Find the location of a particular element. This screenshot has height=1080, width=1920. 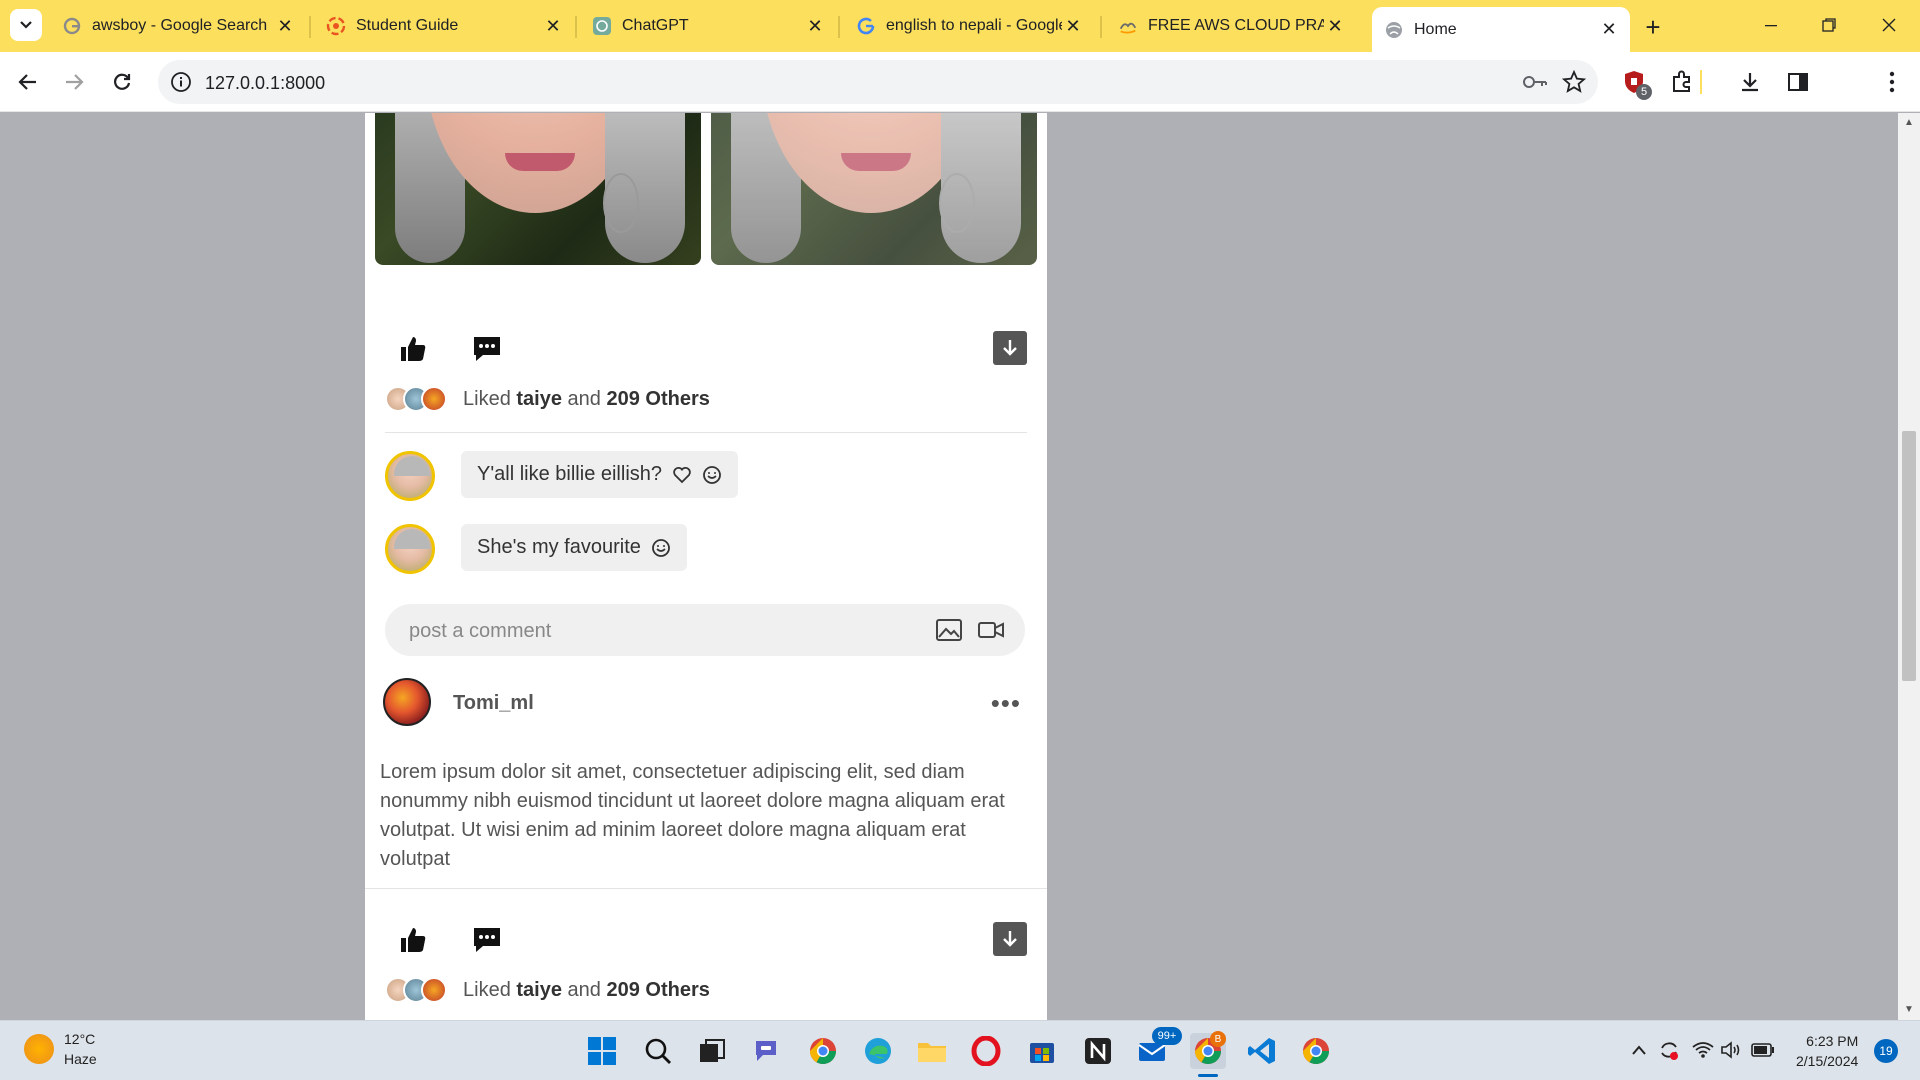

tab-aws-cloud-practitioner: FREE AWS CLOUD PRACT ✕ is located at coordinates (1231, 26).